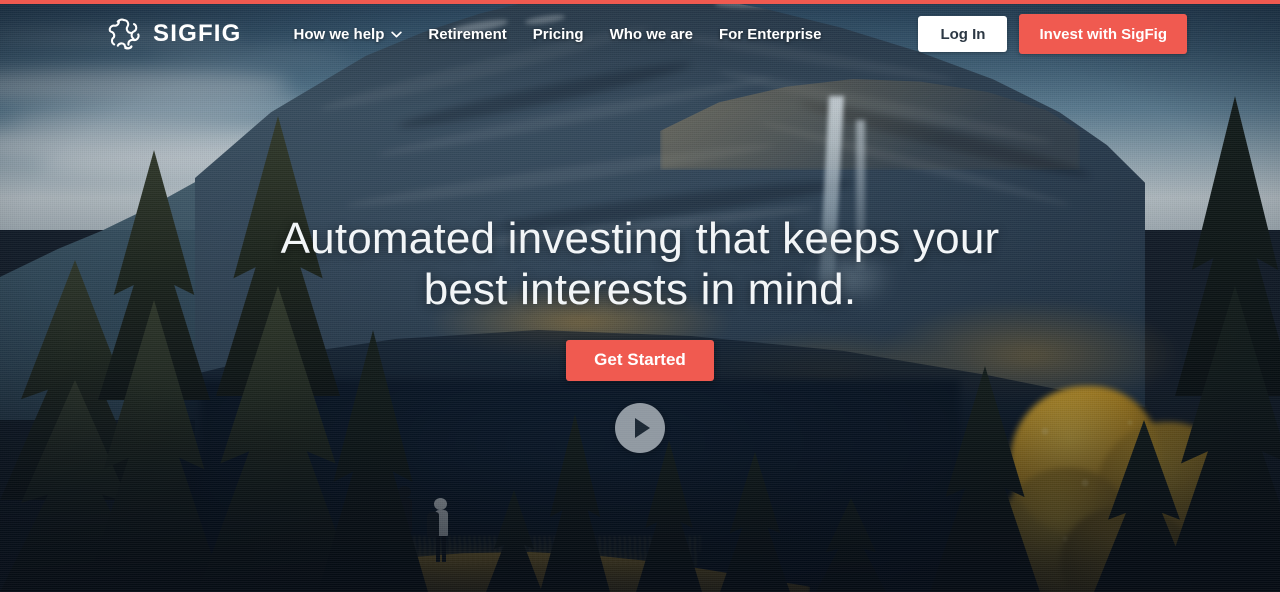 The image size is (1280, 592). I want to click on play-video-button, so click(640, 427).